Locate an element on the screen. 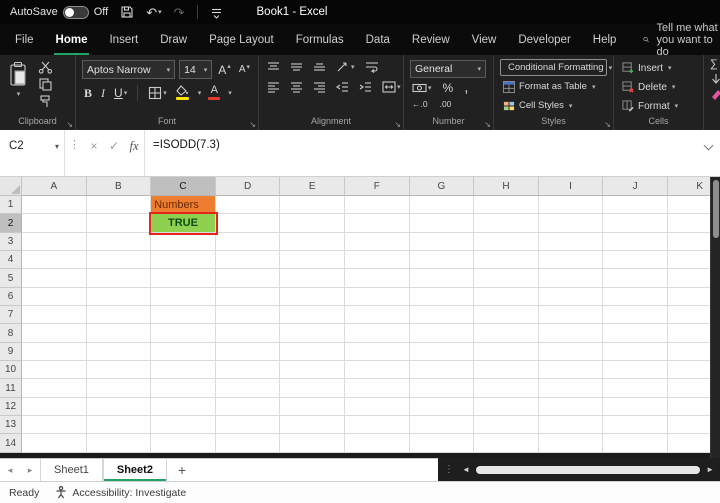  format-as-table-button: Format as Table ▾ is located at coordinates (553, 86).